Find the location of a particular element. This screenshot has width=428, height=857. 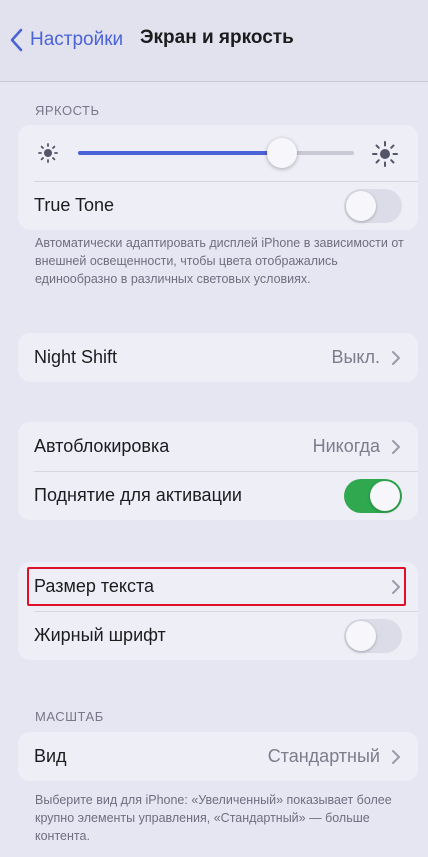

night-shift-card: Night Shift Выкл. is located at coordinates (218, 357).